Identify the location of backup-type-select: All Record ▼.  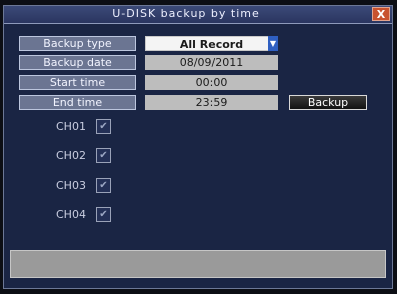
(211, 43).